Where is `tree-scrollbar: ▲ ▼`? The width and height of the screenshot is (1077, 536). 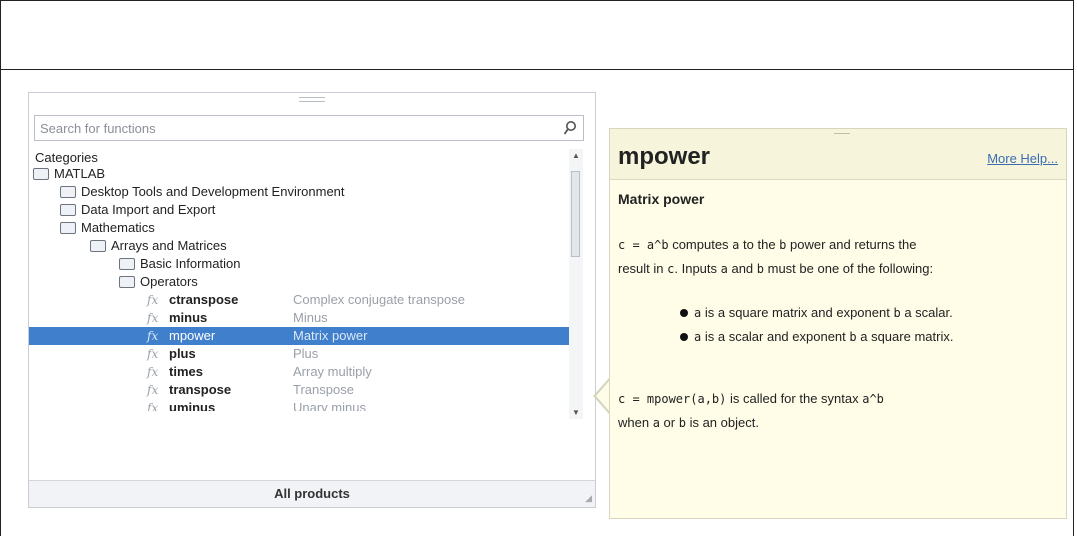
tree-scrollbar: ▲ ▼ is located at coordinates (576, 284).